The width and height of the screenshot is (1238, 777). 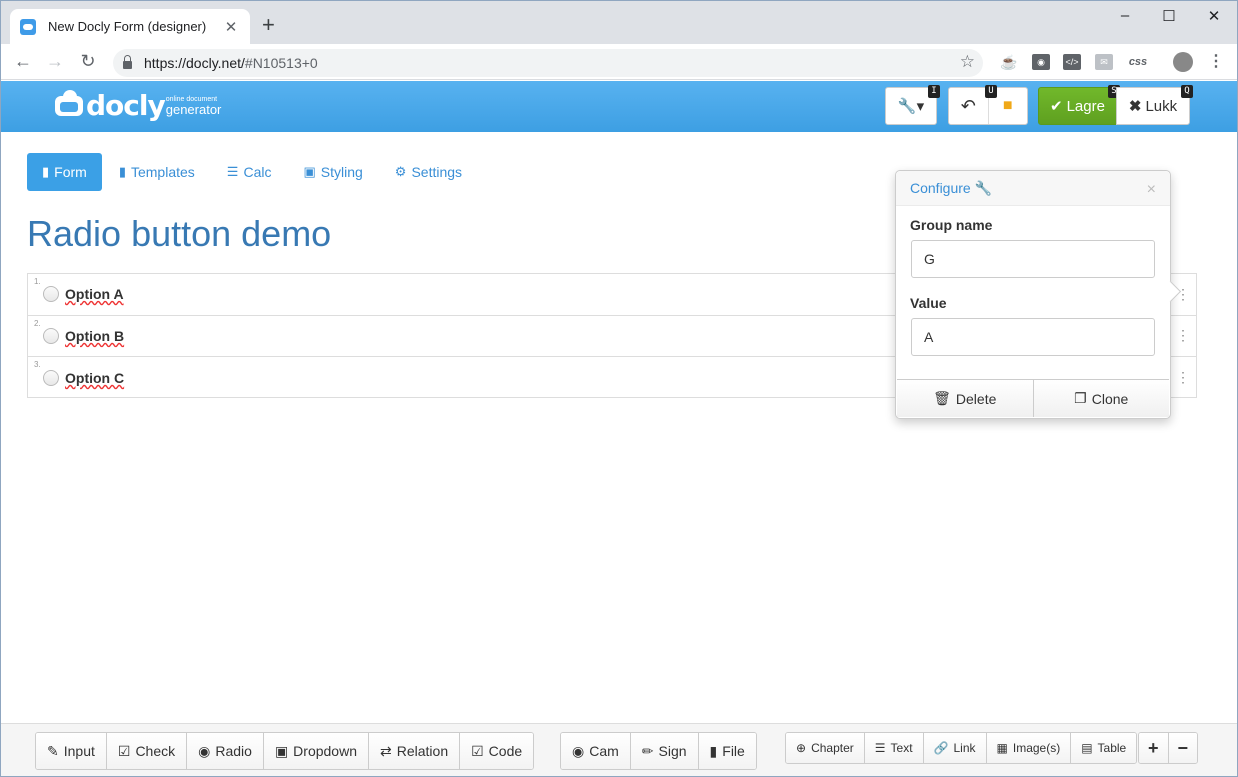 I want to click on reload-icon: ↻, so click(x=88, y=61).